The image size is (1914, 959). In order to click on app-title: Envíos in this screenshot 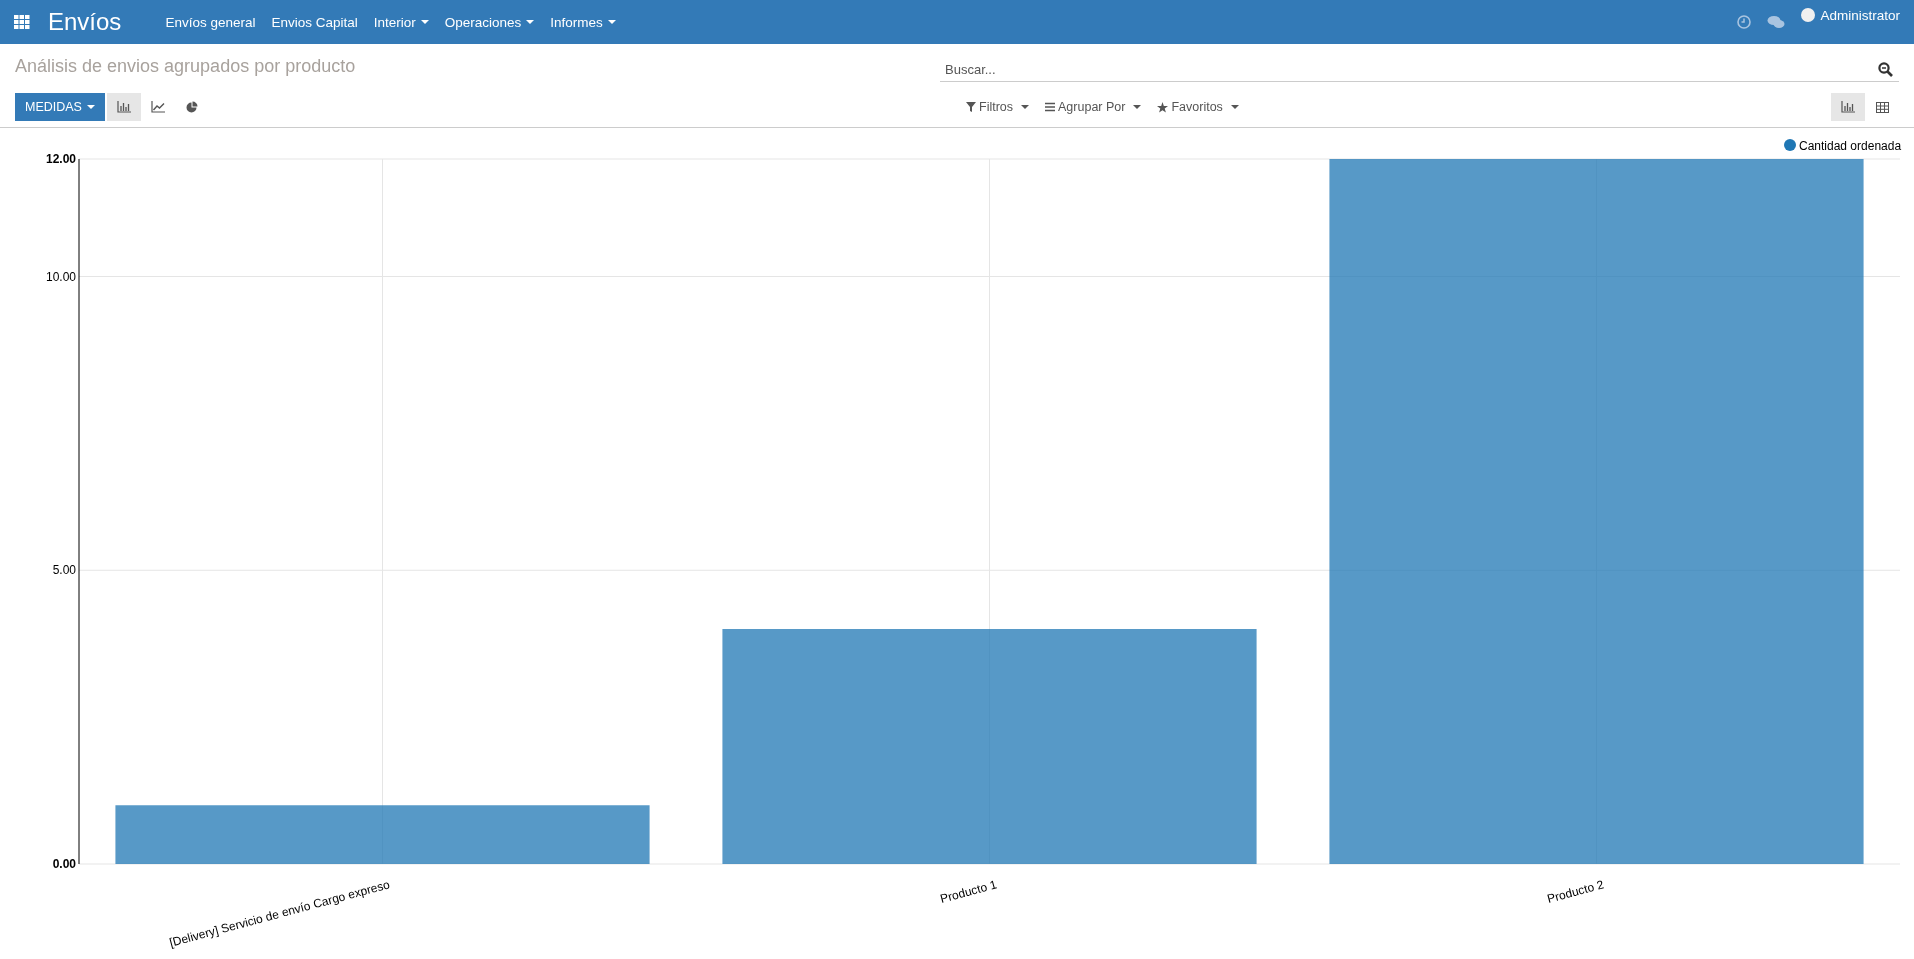, I will do `click(85, 22)`.